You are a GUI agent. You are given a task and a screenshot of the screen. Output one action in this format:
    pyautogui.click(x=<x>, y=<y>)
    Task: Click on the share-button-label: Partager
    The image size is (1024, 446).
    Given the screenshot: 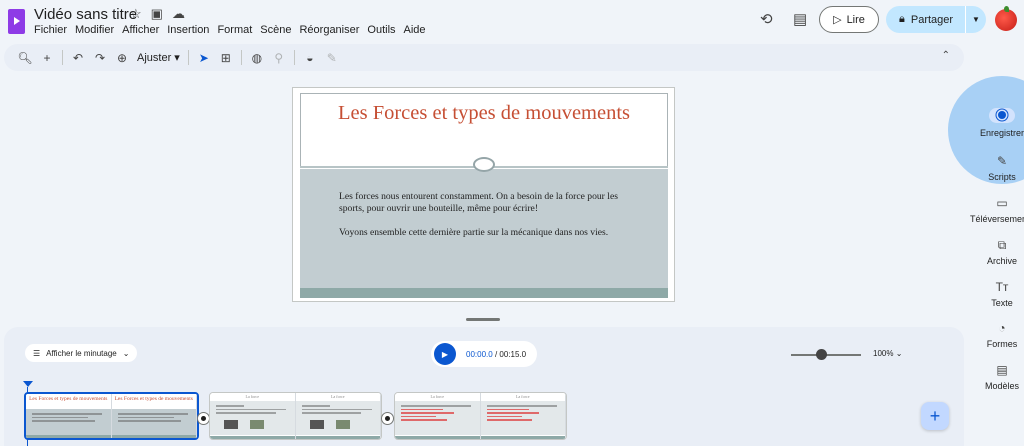 What is the action you would take?
    pyautogui.click(x=932, y=19)
    